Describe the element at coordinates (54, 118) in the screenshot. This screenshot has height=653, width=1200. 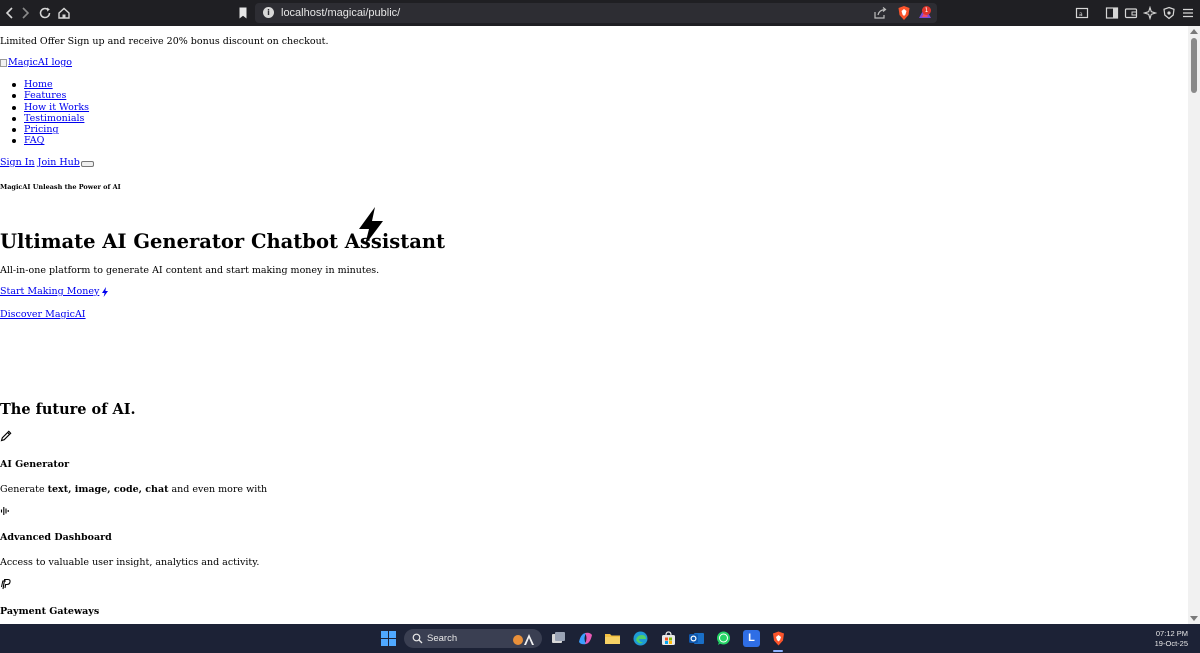
I see `nav-link-testimonials: Testimonials` at that location.